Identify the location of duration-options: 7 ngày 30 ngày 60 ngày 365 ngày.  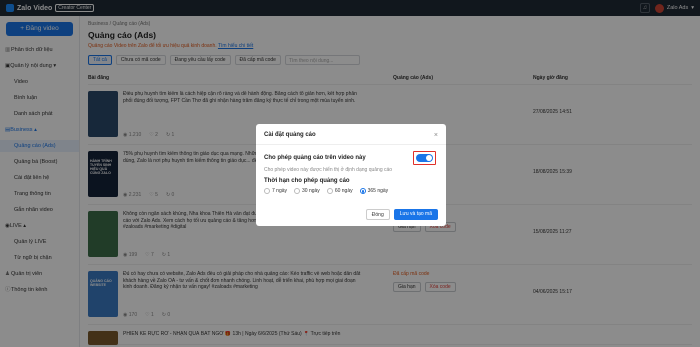
(351, 191).